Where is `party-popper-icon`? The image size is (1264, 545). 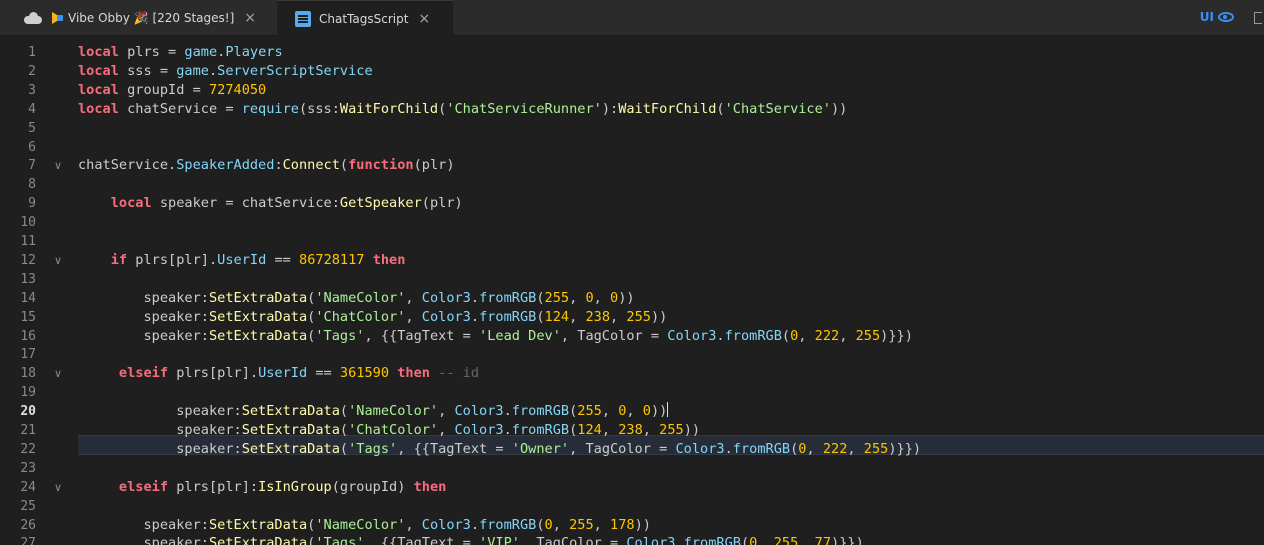 party-popper-icon is located at coordinates (59, 18).